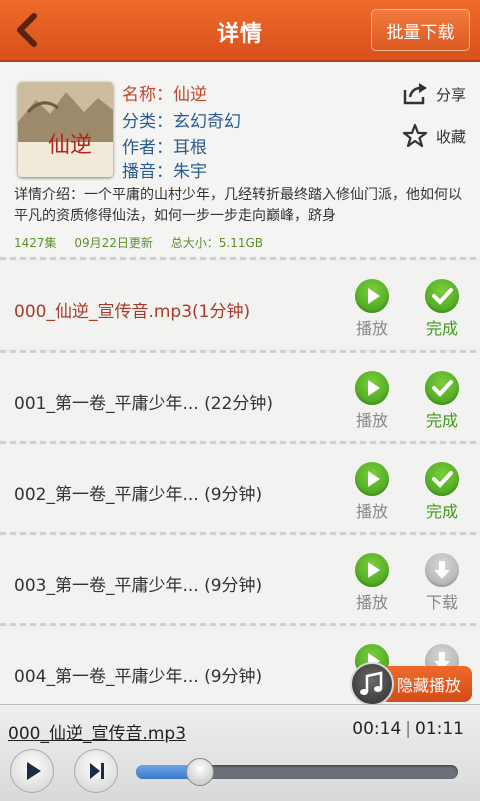 Image resolution: width=480 pixels, height=801 pixels. I want to click on book-stats: 1427集 09月22日更新 总大小：5.11GB, so click(145, 242).